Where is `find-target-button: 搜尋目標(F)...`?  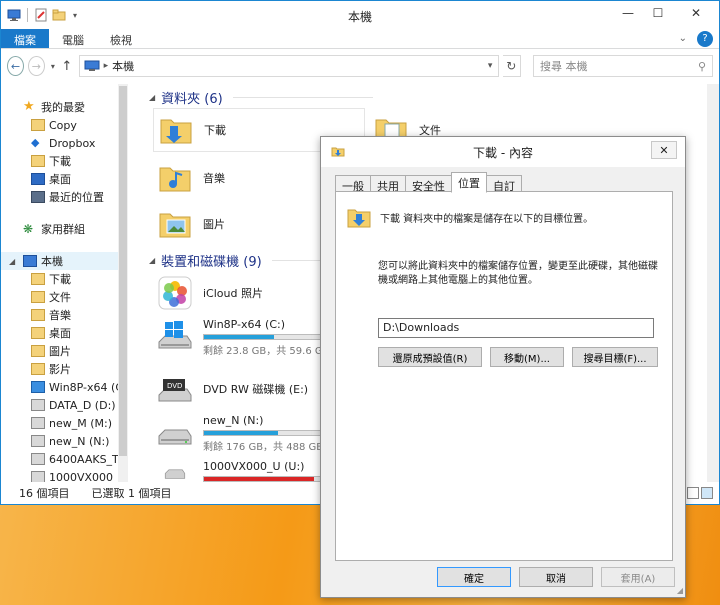 find-target-button: 搜尋目標(F)... is located at coordinates (615, 357).